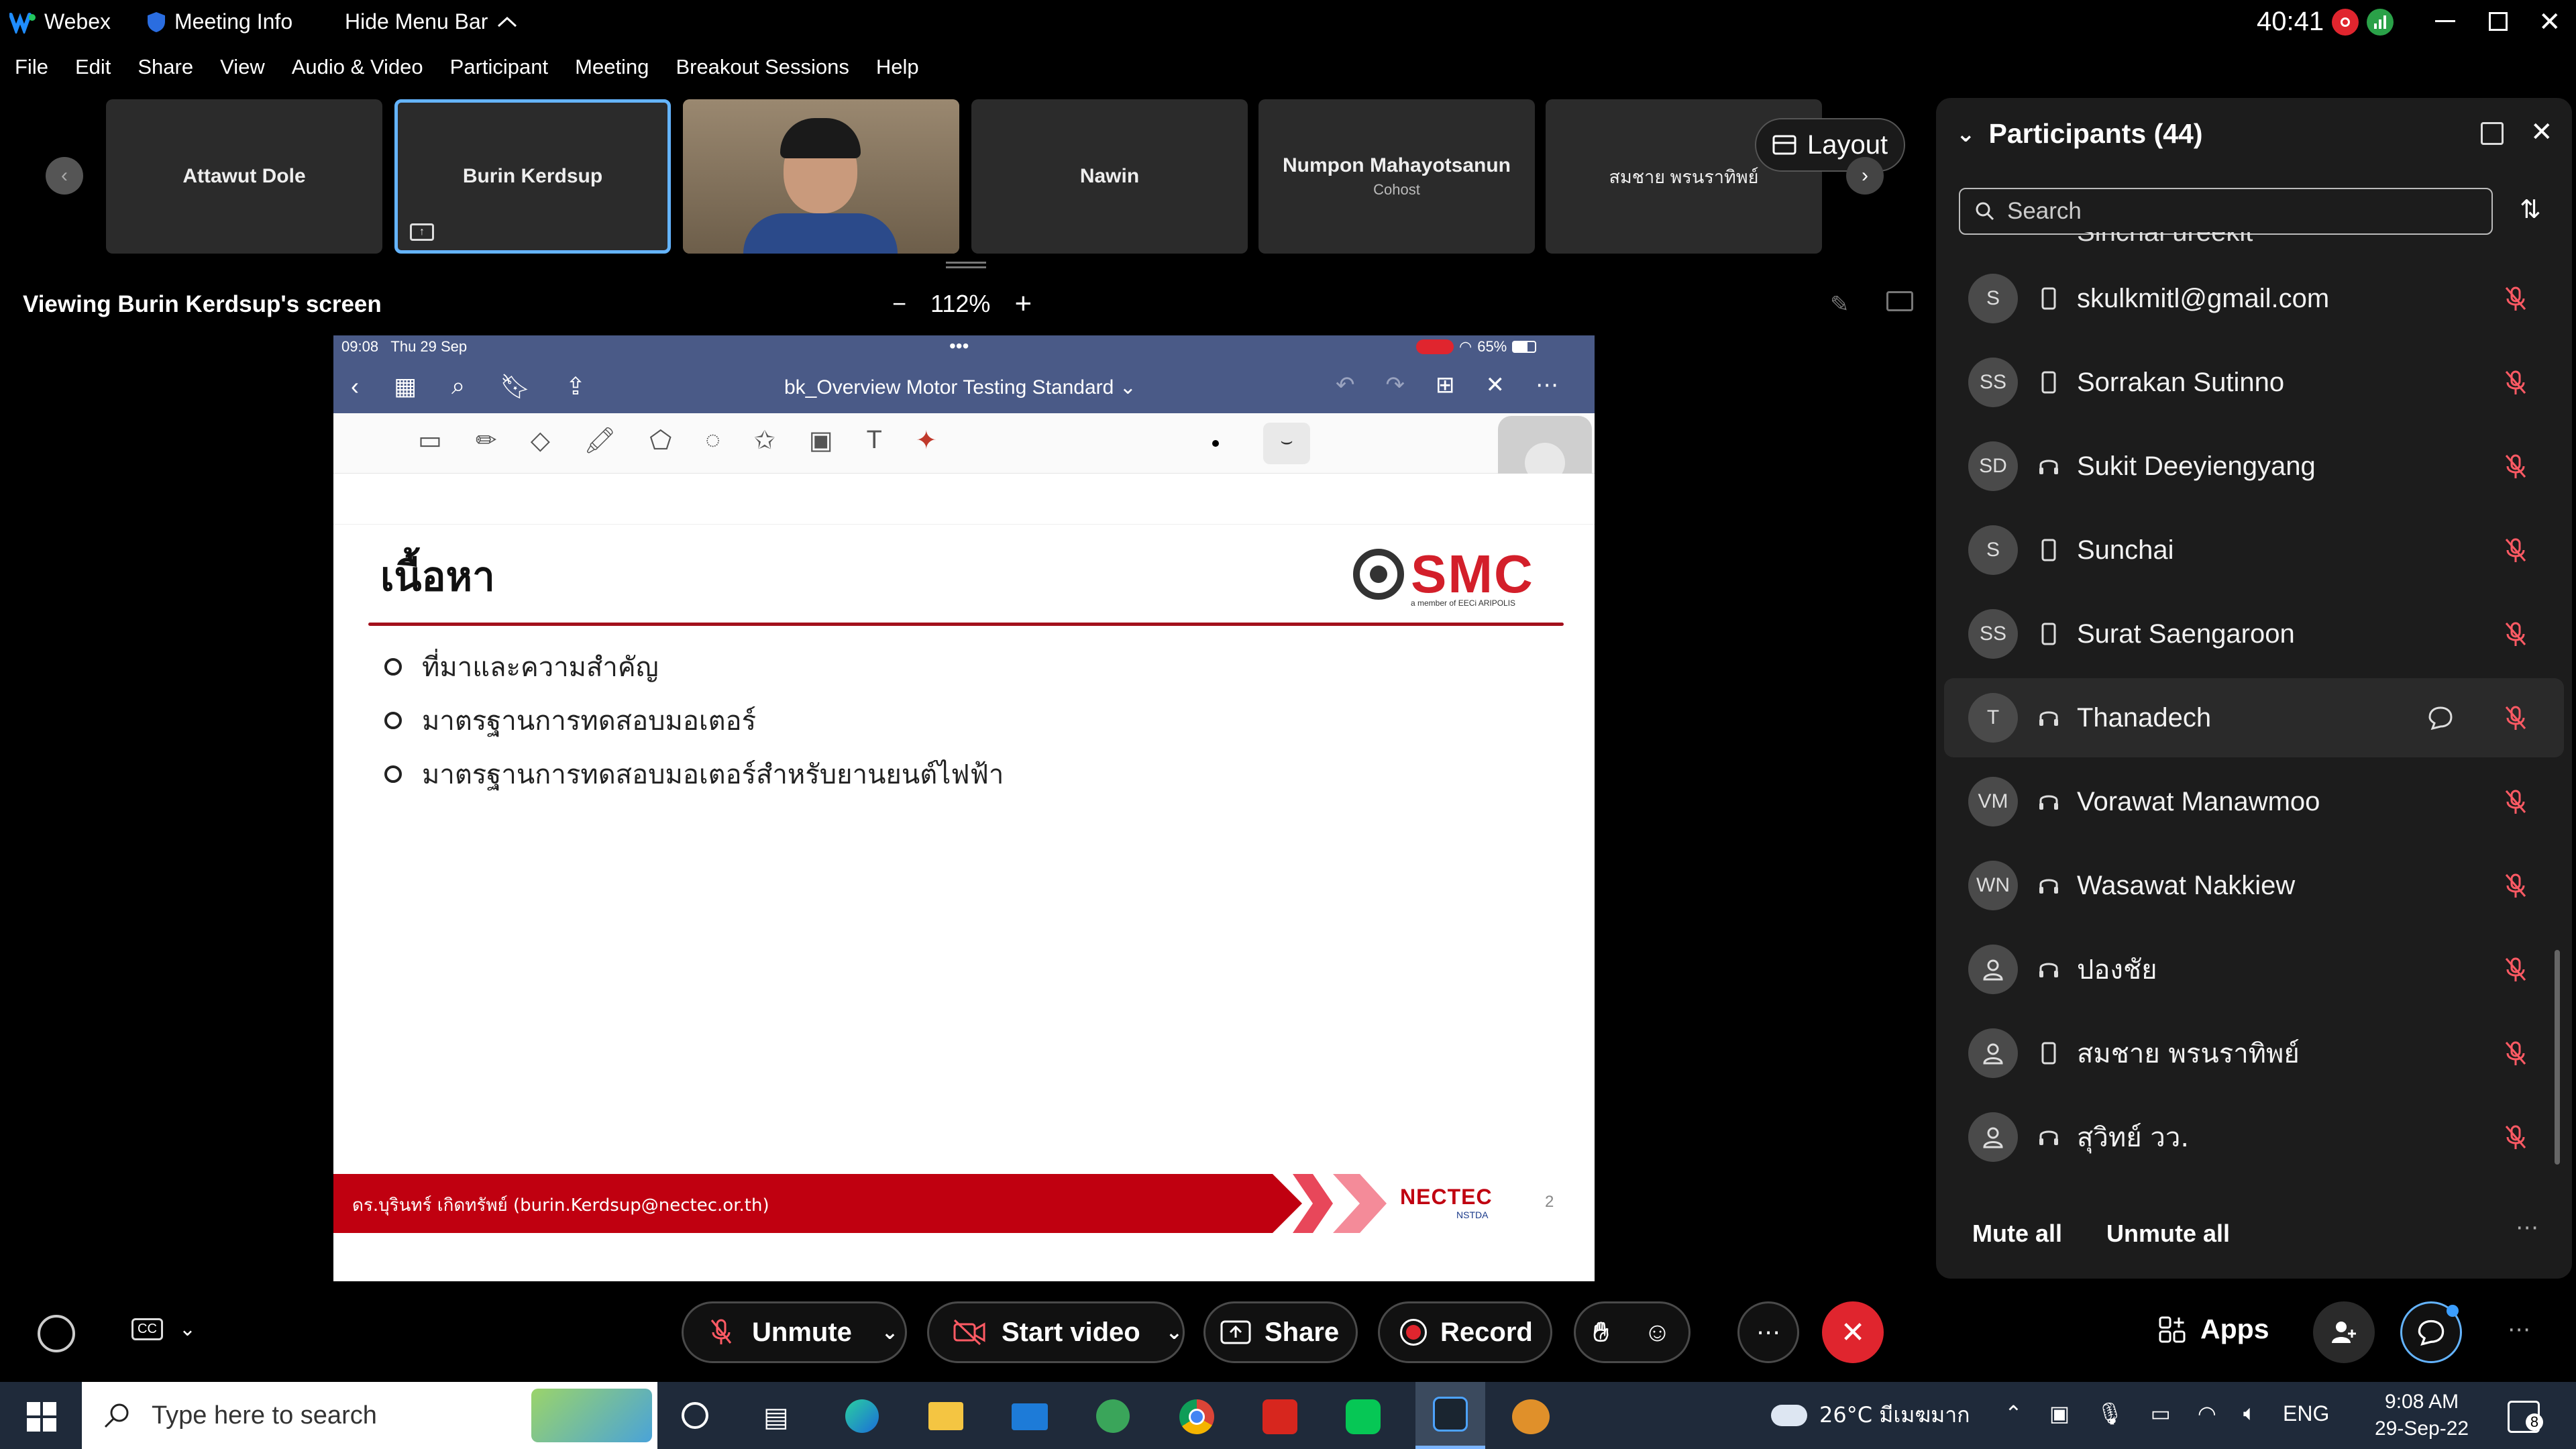  I want to click on menu-audio-video: Audio & Video, so click(357, 75).